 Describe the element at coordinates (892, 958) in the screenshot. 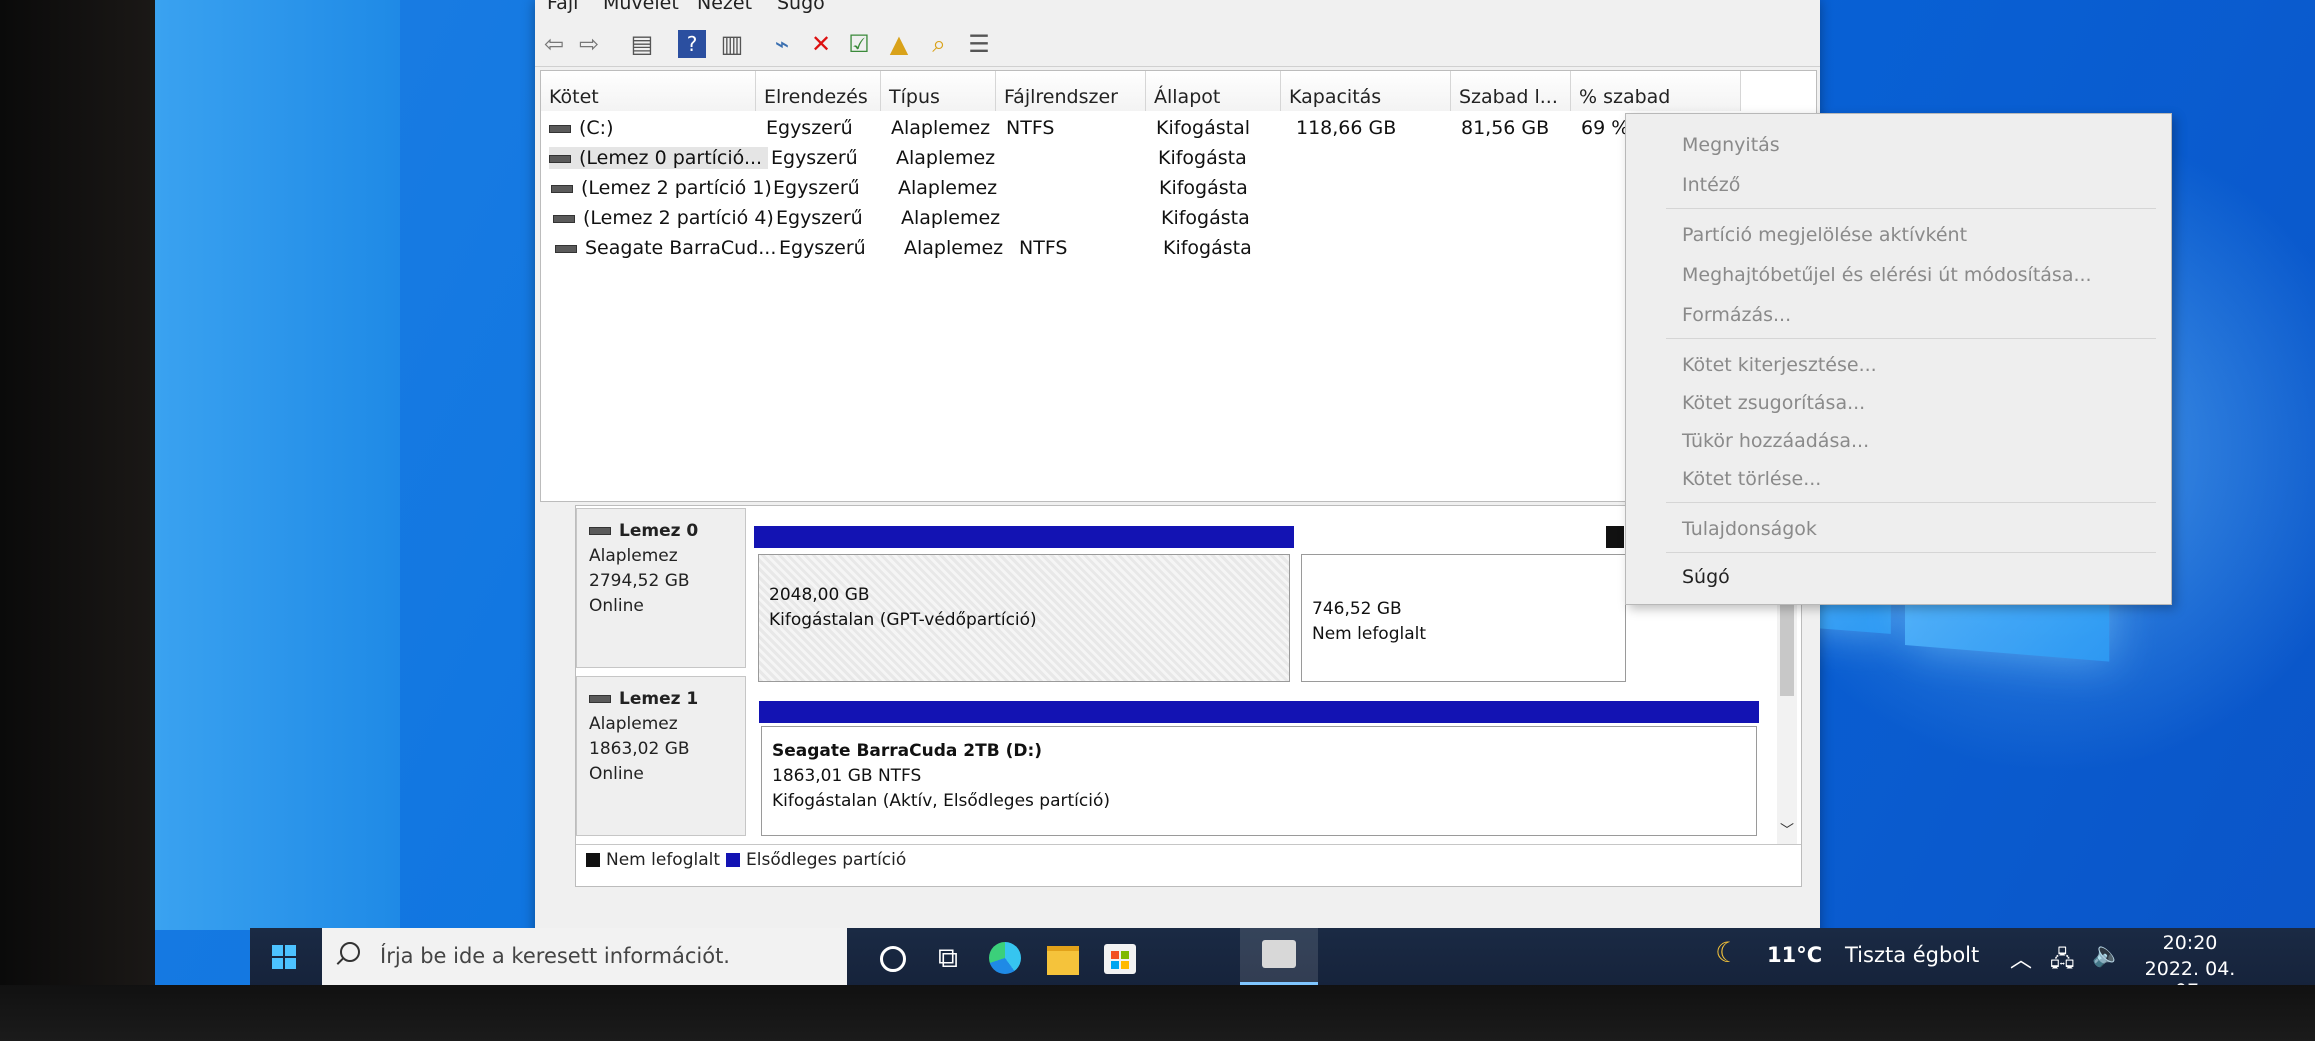

I see `cortana-icon` at that location.